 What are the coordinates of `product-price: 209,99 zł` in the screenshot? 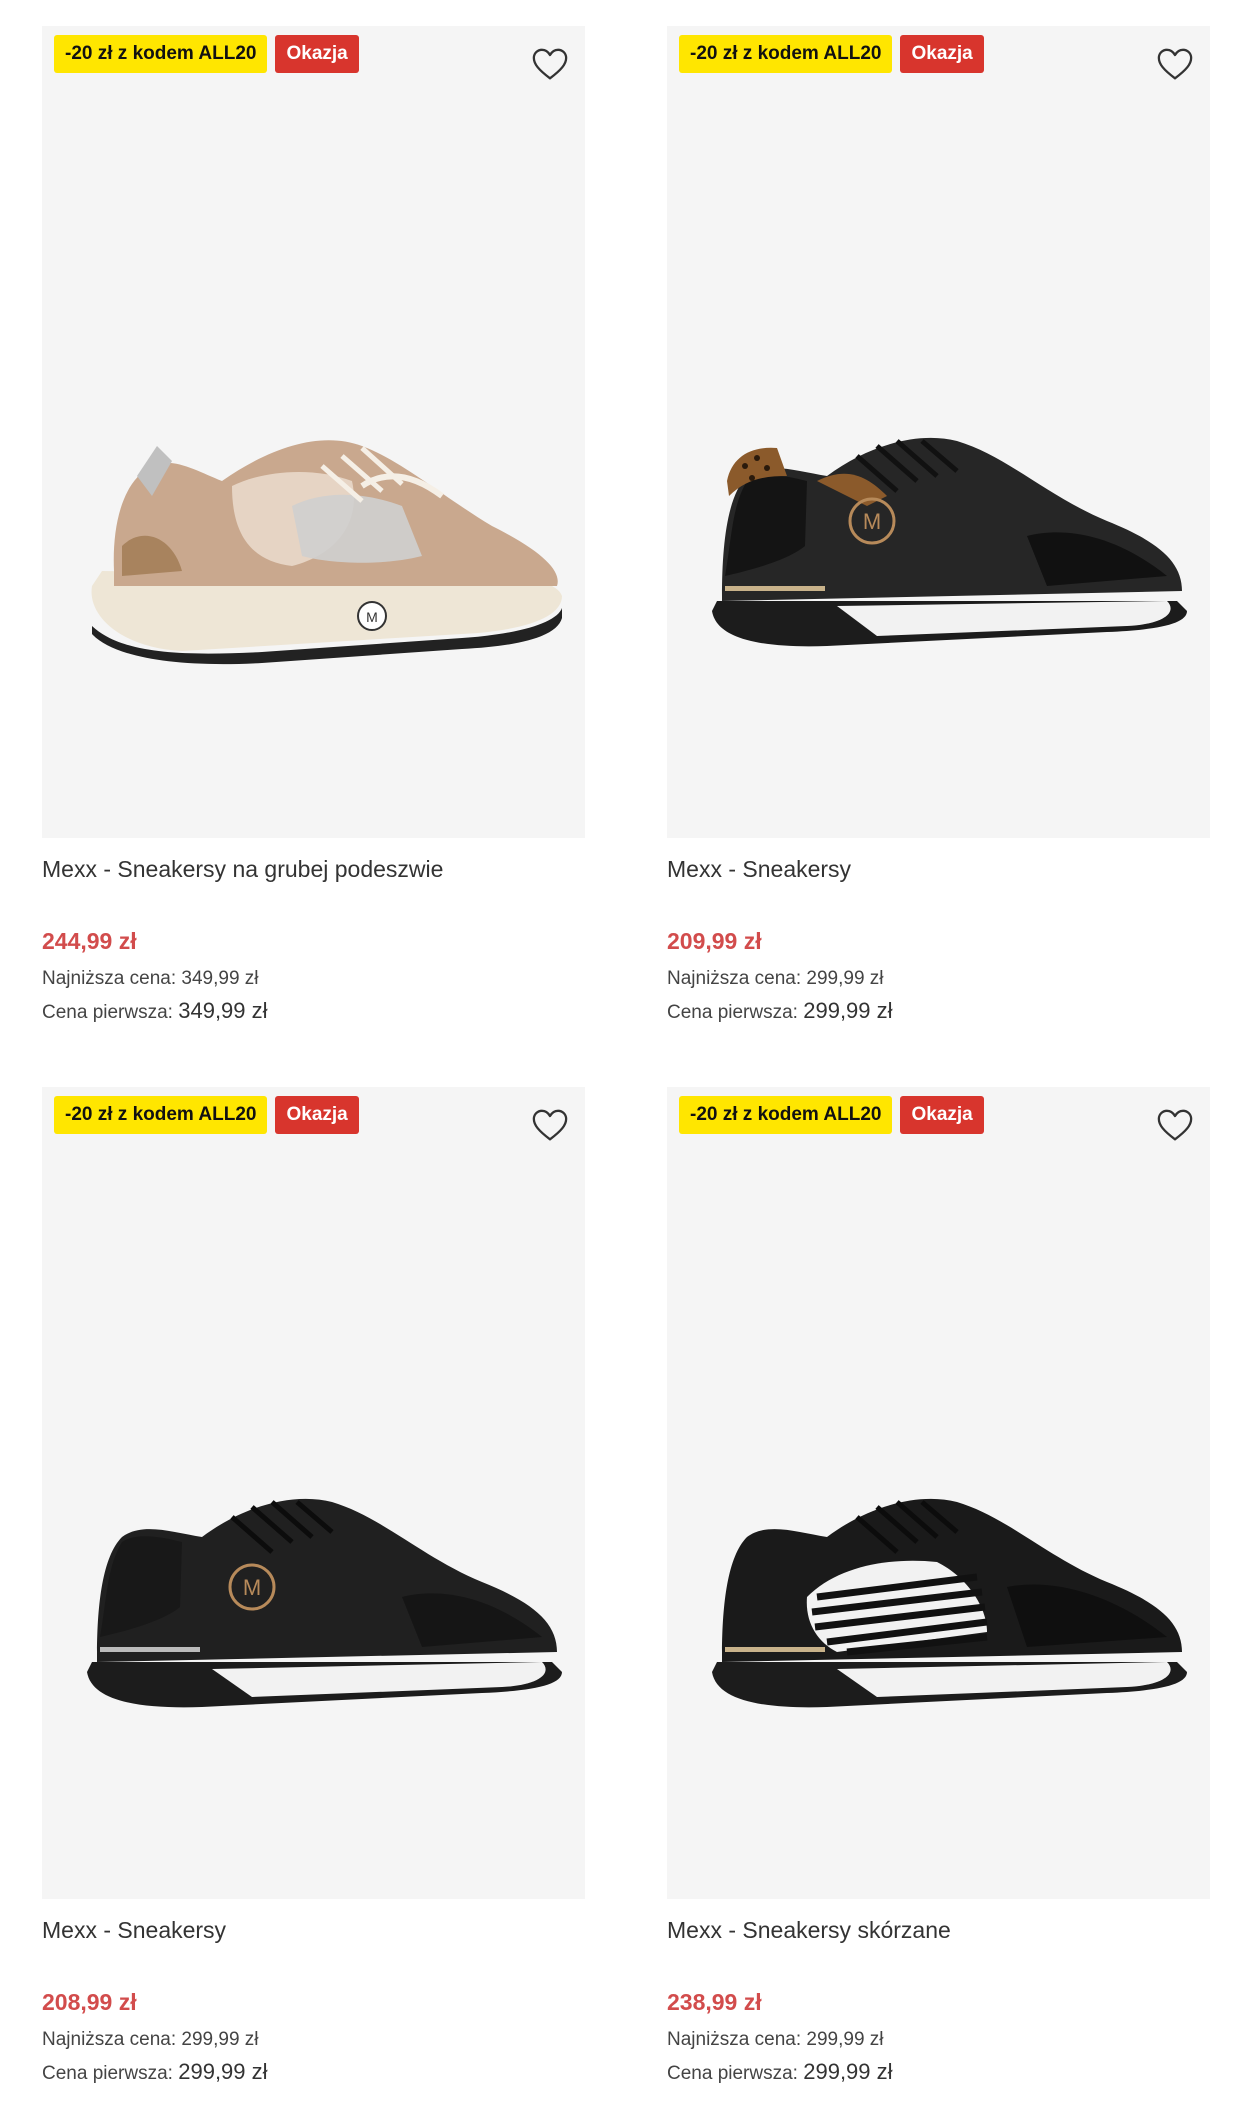 It's located at (714, 941).